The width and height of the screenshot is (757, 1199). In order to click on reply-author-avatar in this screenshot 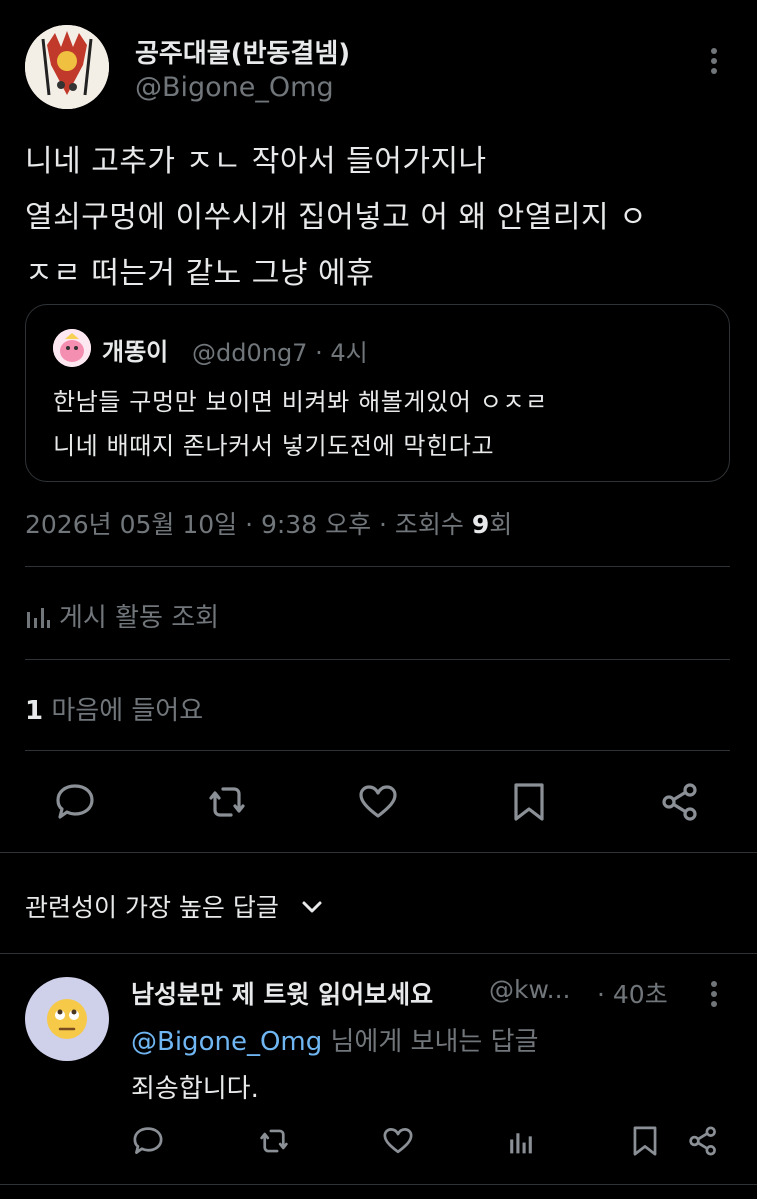, I will do `click(67, 1019)`.